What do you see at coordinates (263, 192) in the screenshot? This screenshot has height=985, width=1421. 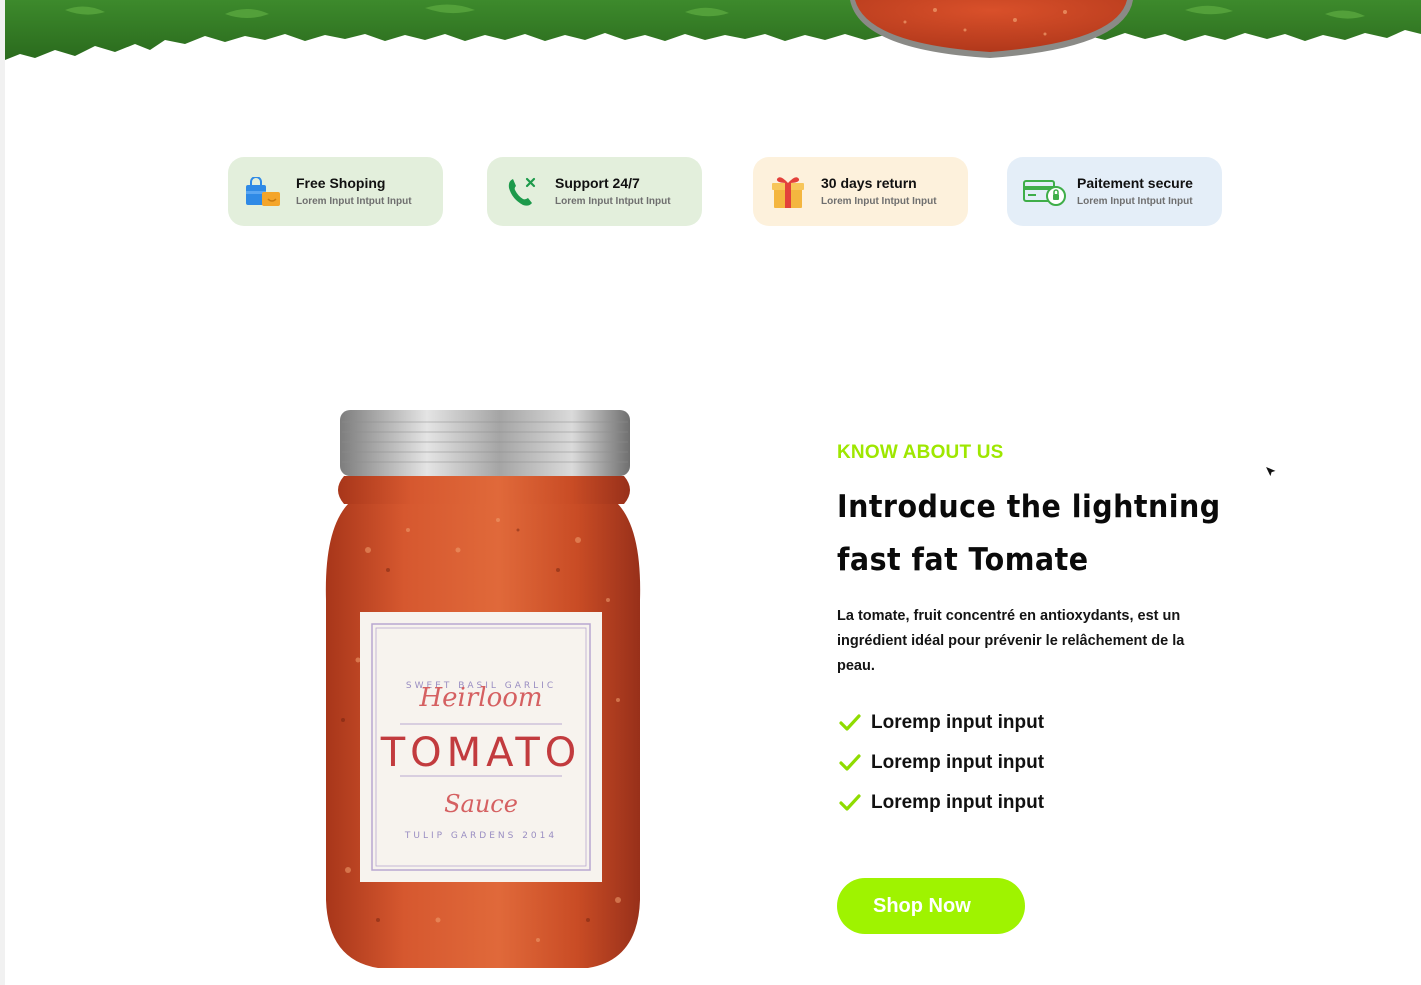 I see `shopping-bags-icon` at bounding box center [263, 192].